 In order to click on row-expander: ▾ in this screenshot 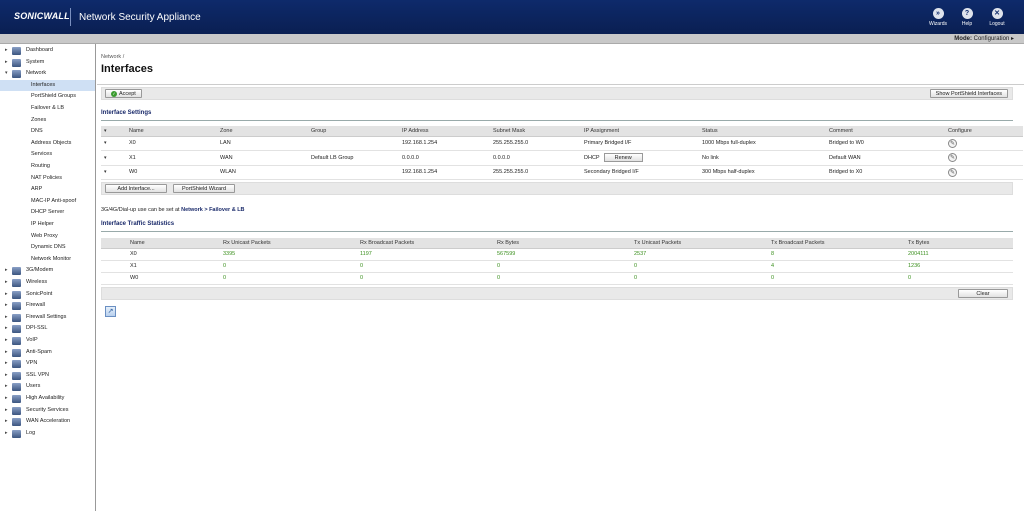, I will do `click(113, 143)`.